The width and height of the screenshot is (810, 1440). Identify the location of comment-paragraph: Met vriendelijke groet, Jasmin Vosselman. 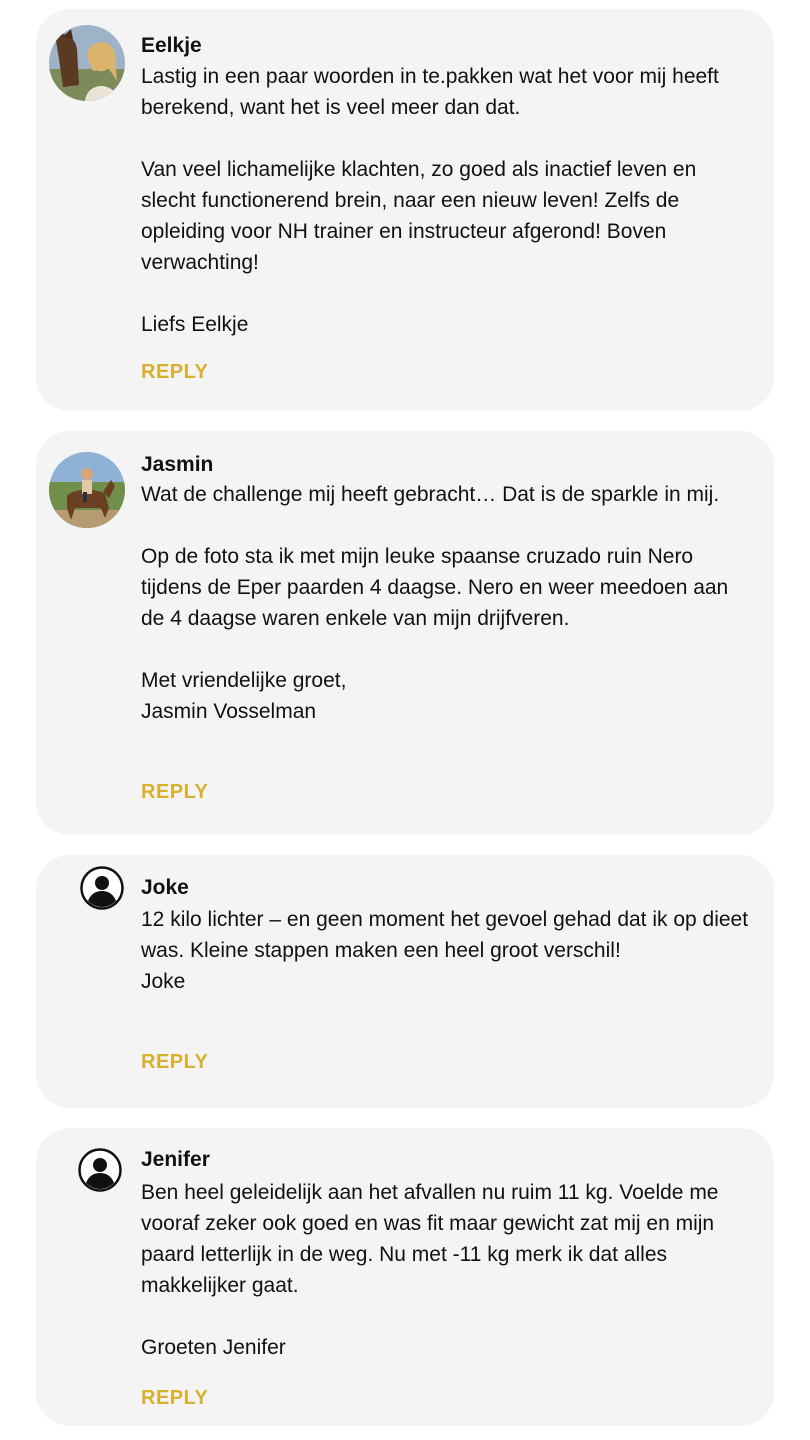
(244, 696).